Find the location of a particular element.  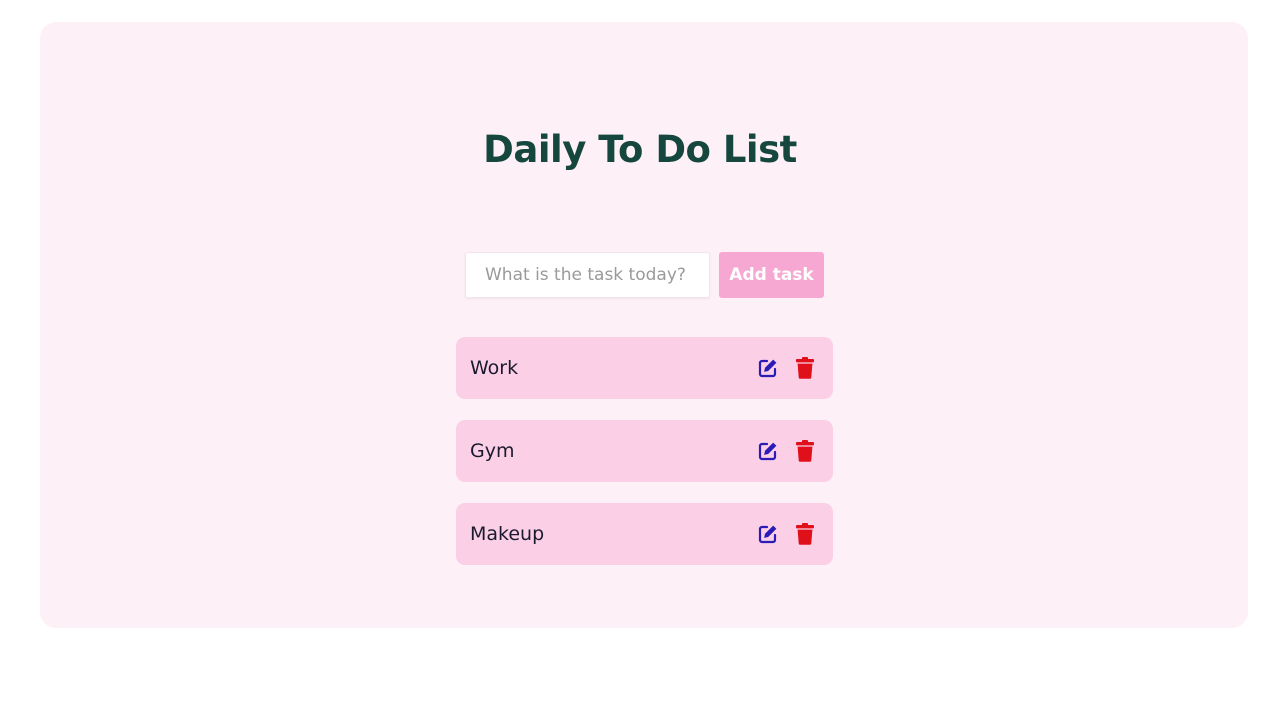

page-title: Daily To Do List is located at coordinates (640, 149).